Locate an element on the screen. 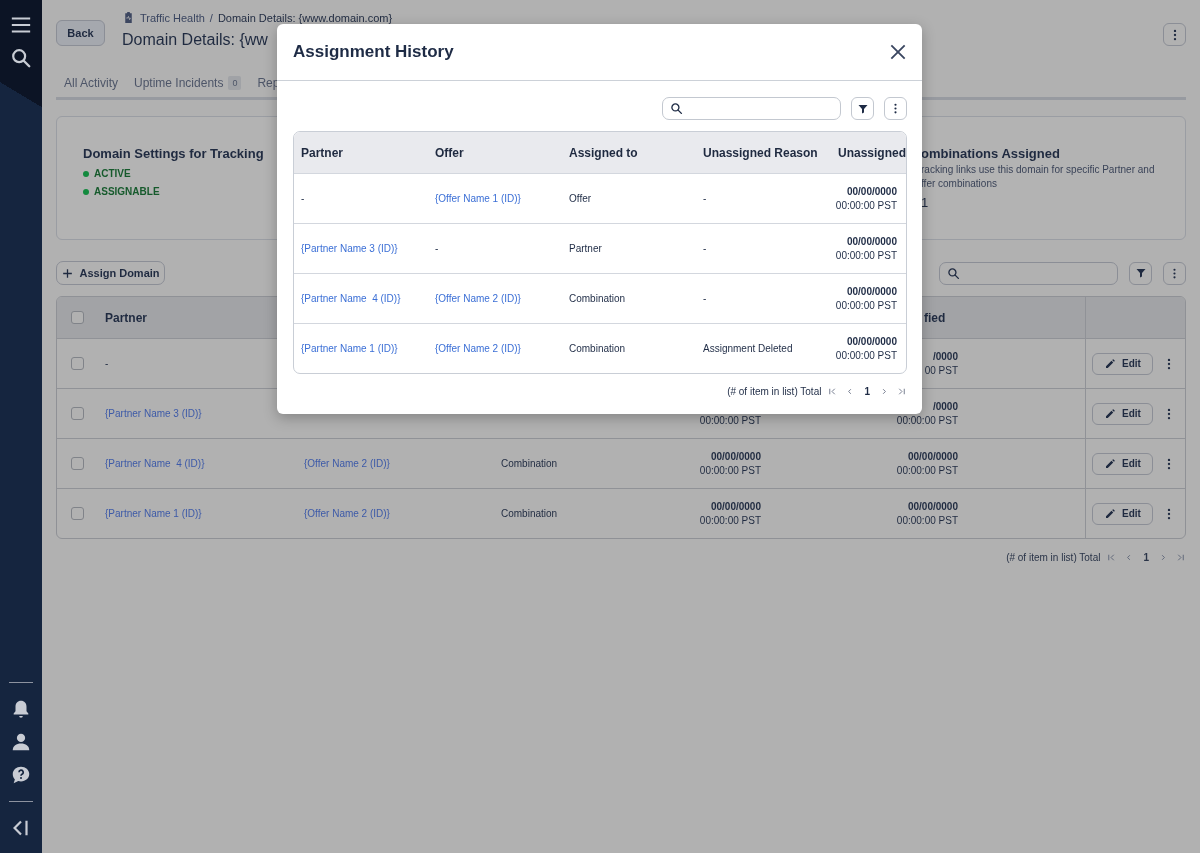 The image size is (1200, 853). card-title: ombinations Assigned is located at coordinates (991, 153).